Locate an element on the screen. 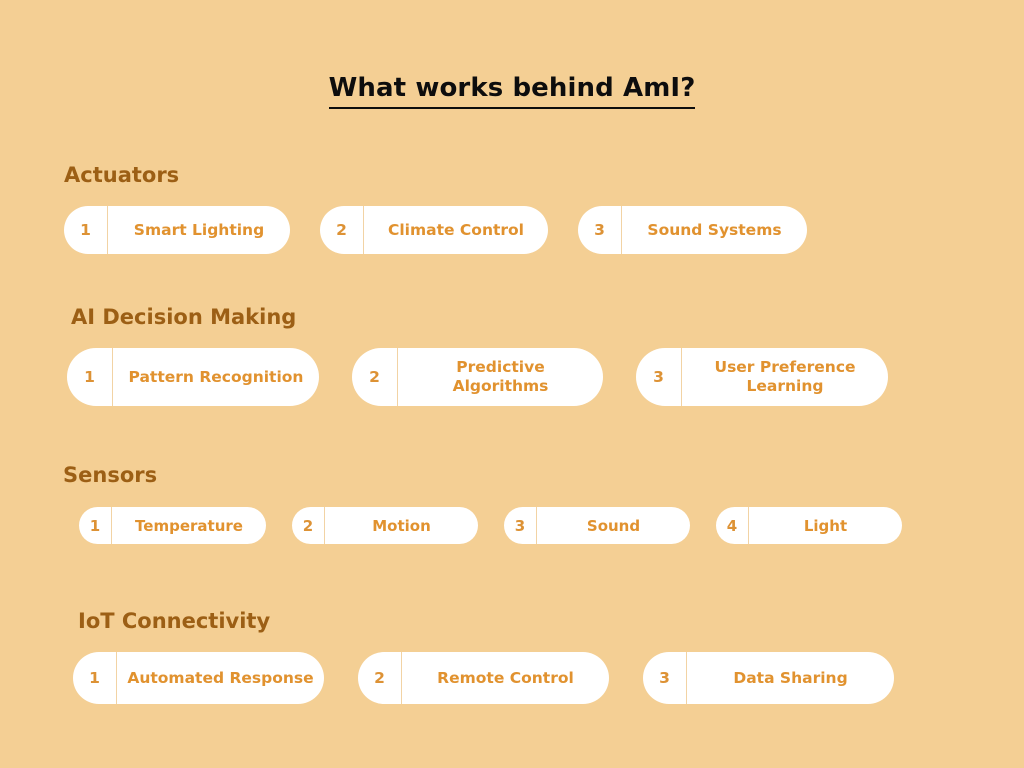 This screenshot has width=1024, height=768. page-title: What works behind AmI? is located at coordinates (512, 91).